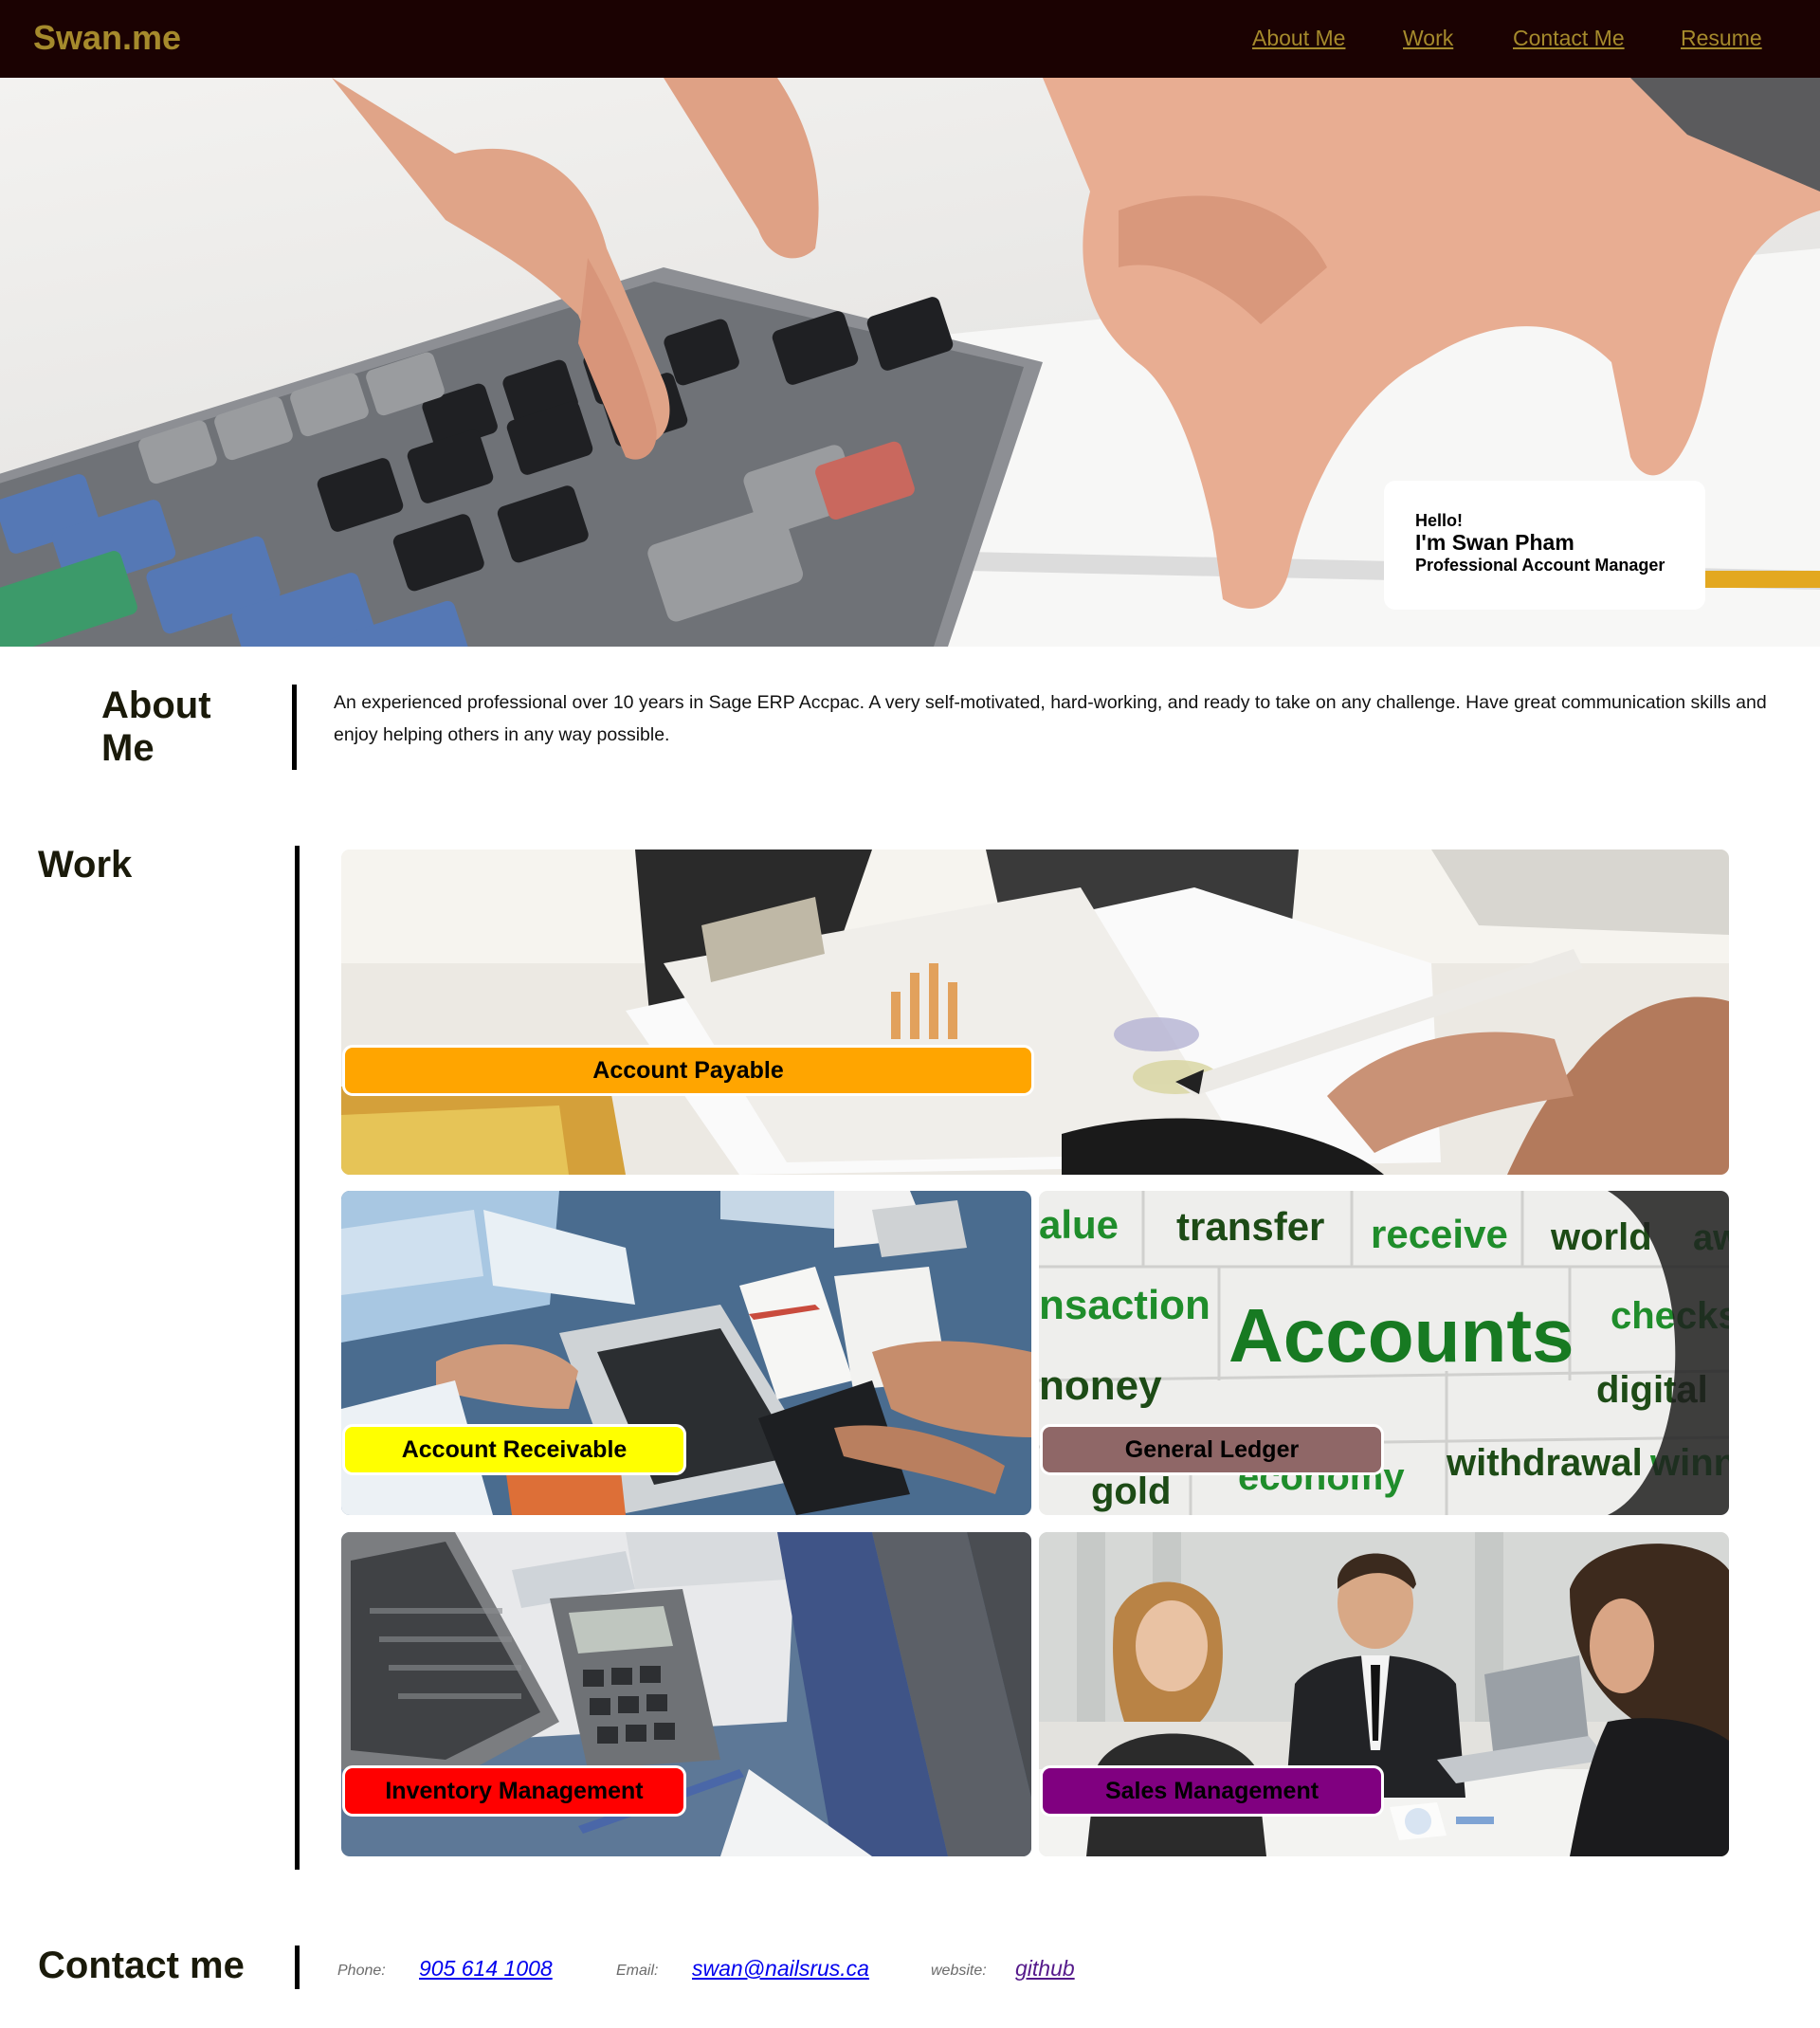  What do you see at coordinates (1384, 1694) in the screenshot?
I see `work-tile-sales-management: Sales Management` at bounding box center [1384, 1694].